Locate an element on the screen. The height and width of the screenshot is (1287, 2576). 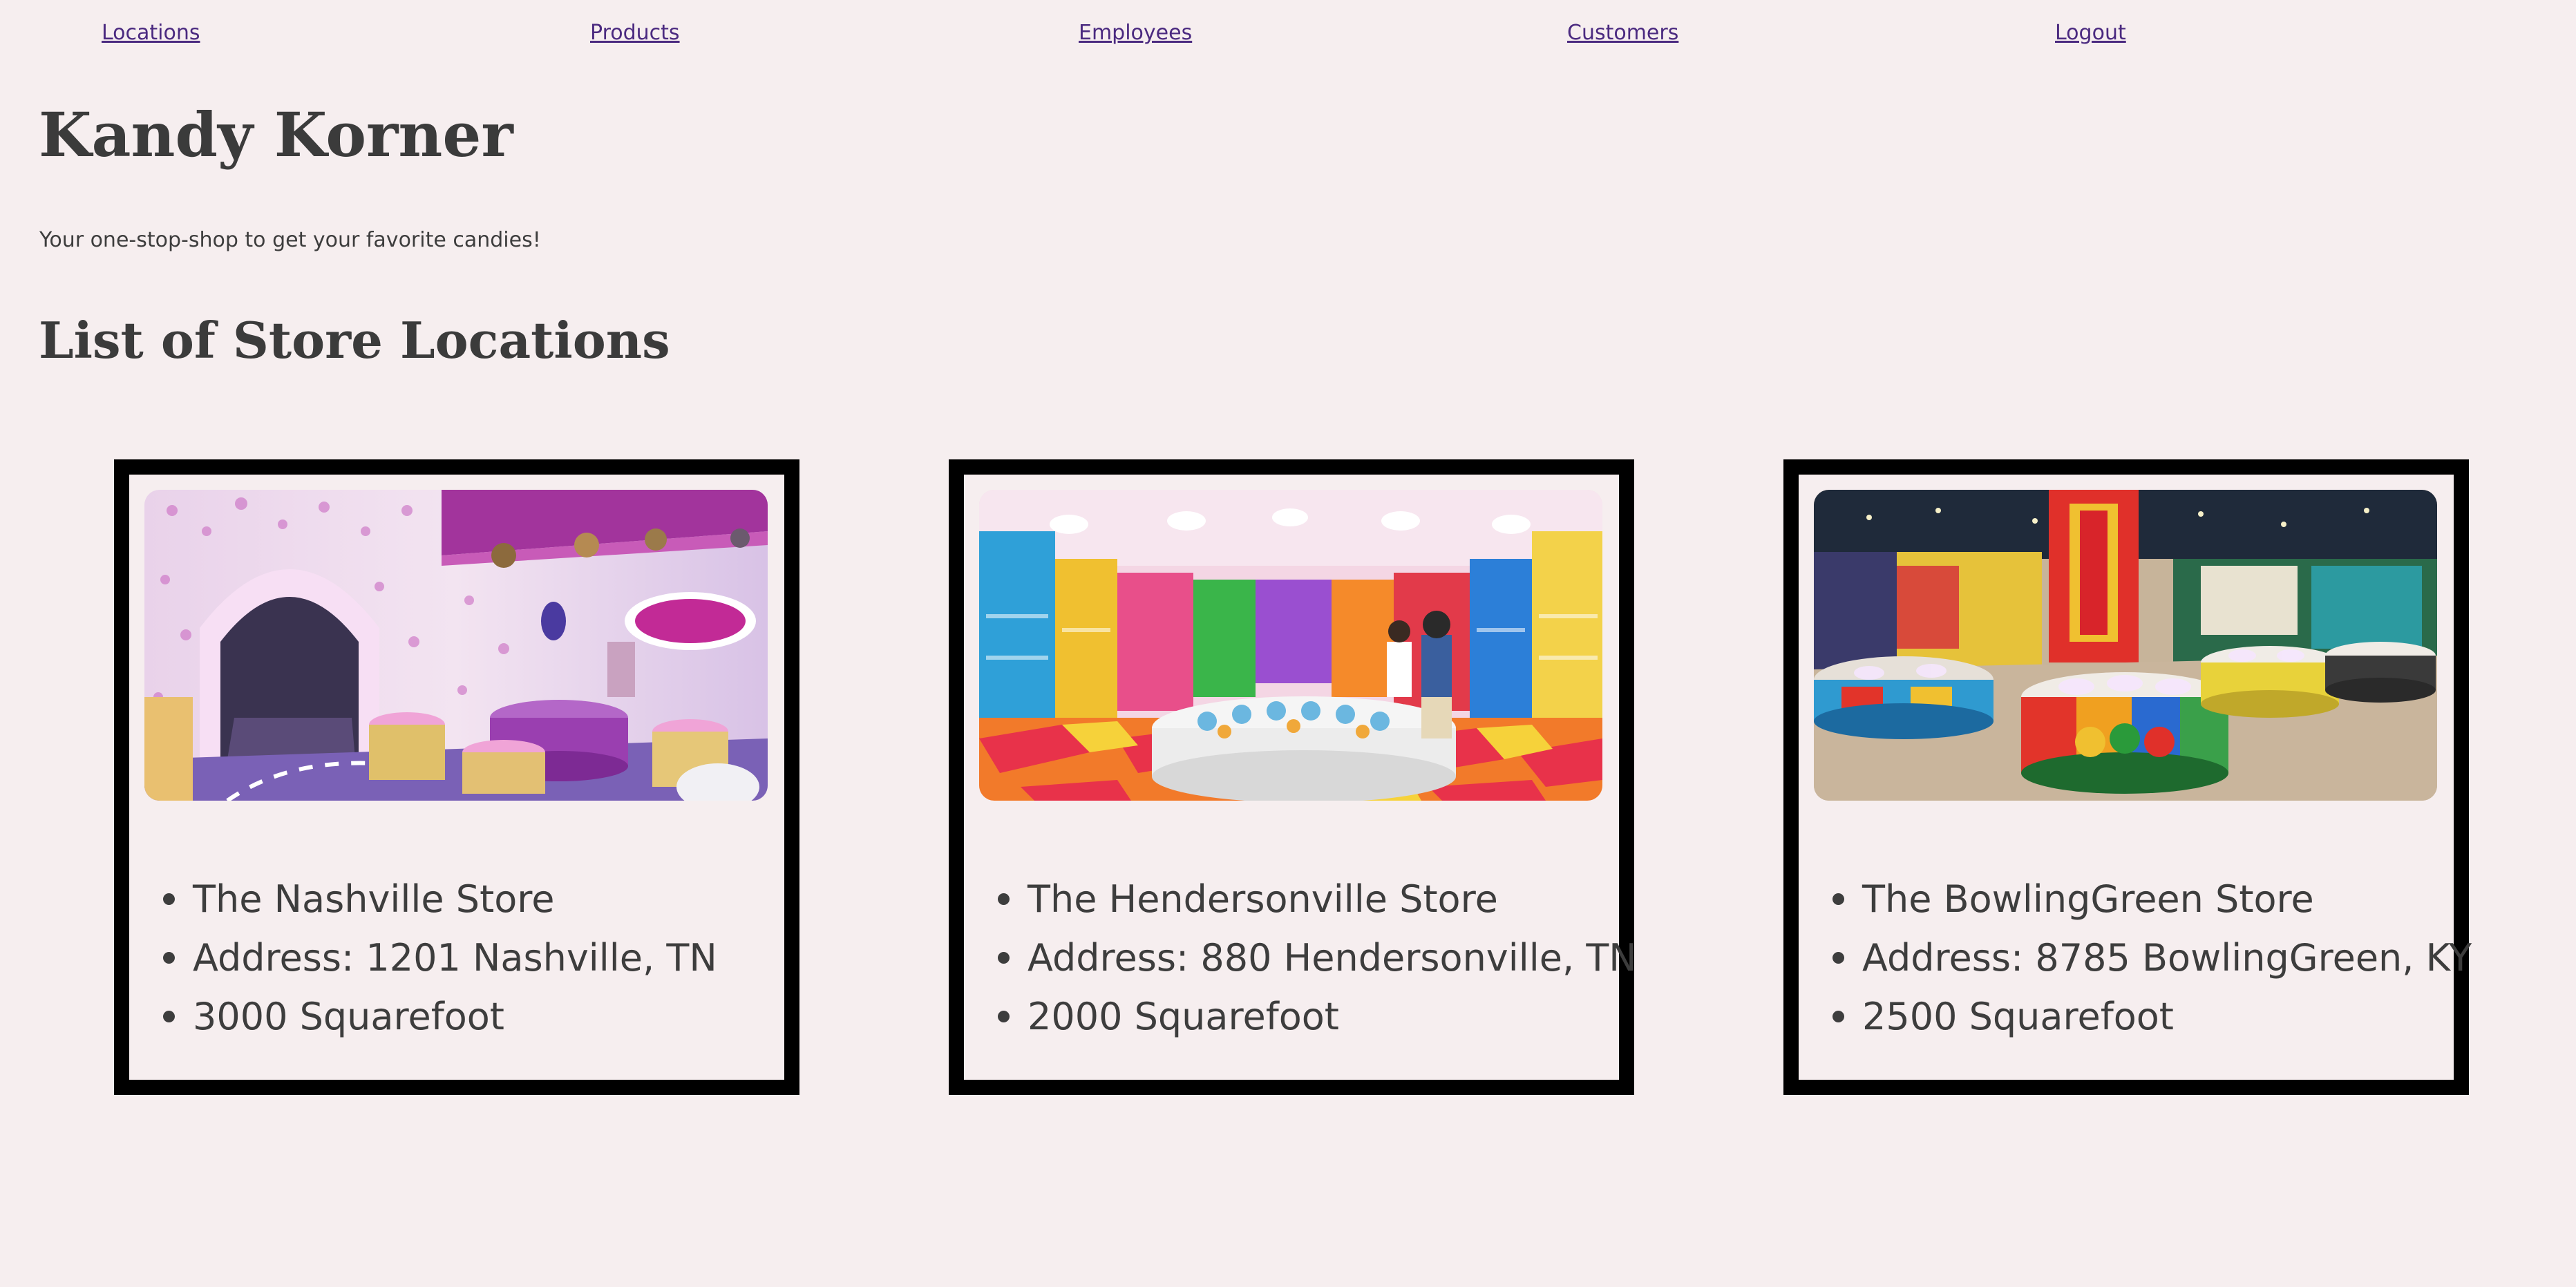
locations-heading: List of Store Locations is located at coordinates (354, 340).